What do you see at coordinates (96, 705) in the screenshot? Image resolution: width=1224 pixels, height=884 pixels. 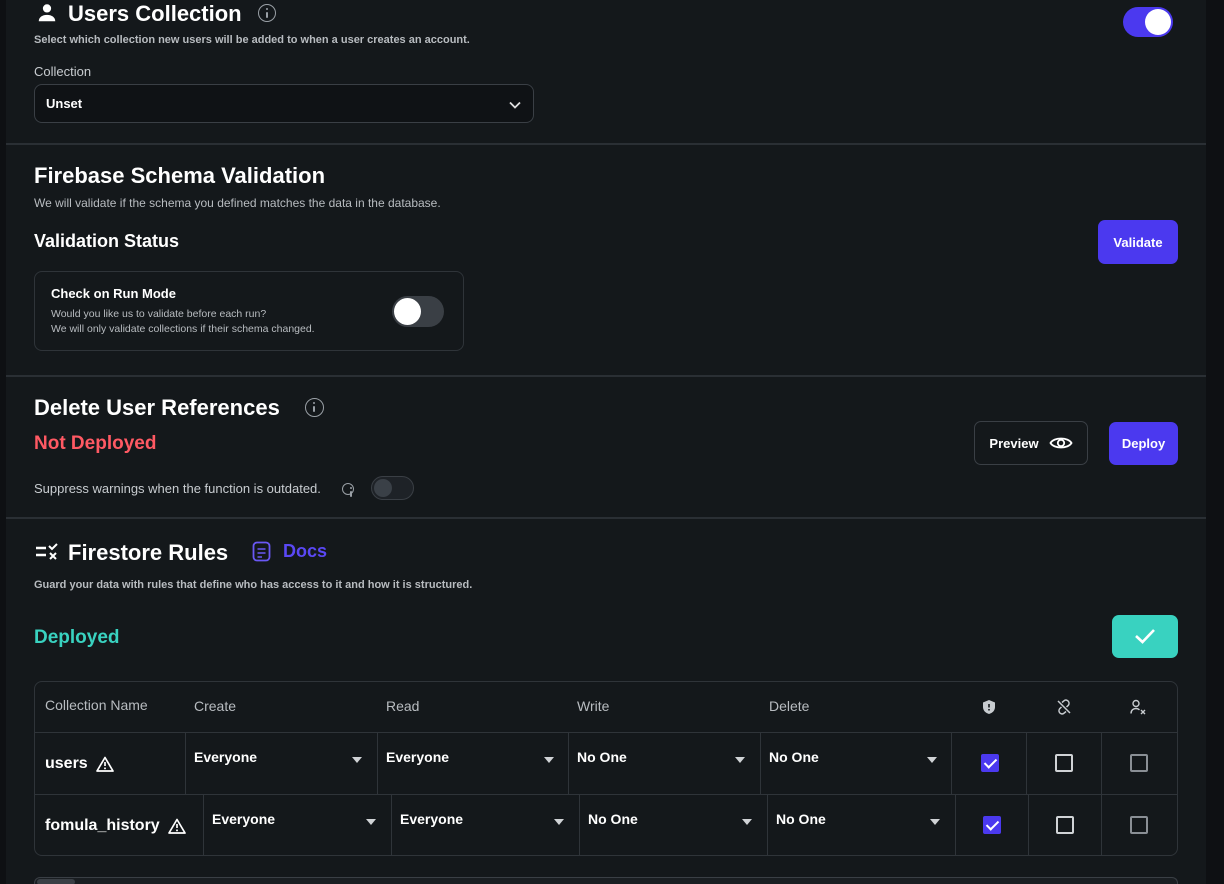 I see `header-collection-name: Collection Name` at bounding box center [96, 705].